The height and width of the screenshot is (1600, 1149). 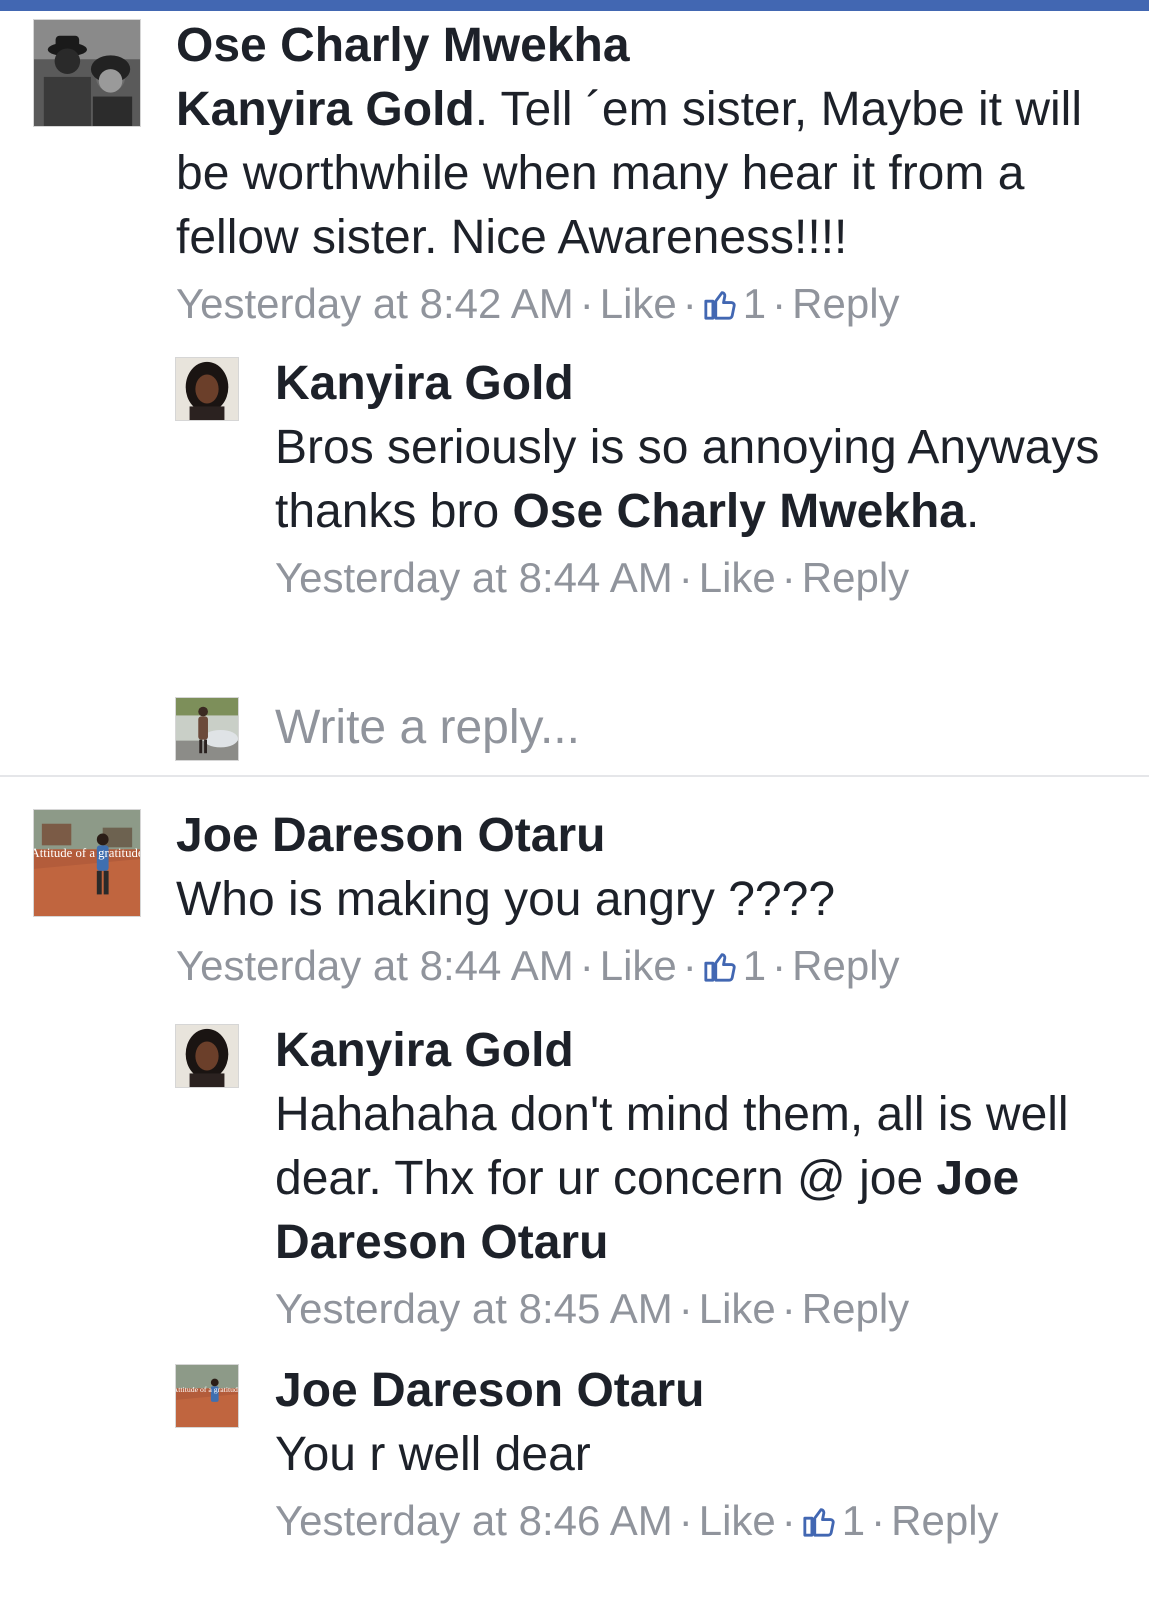 I want to click on comment-text: Who is making you angry ????, so click(x=506, y=899).